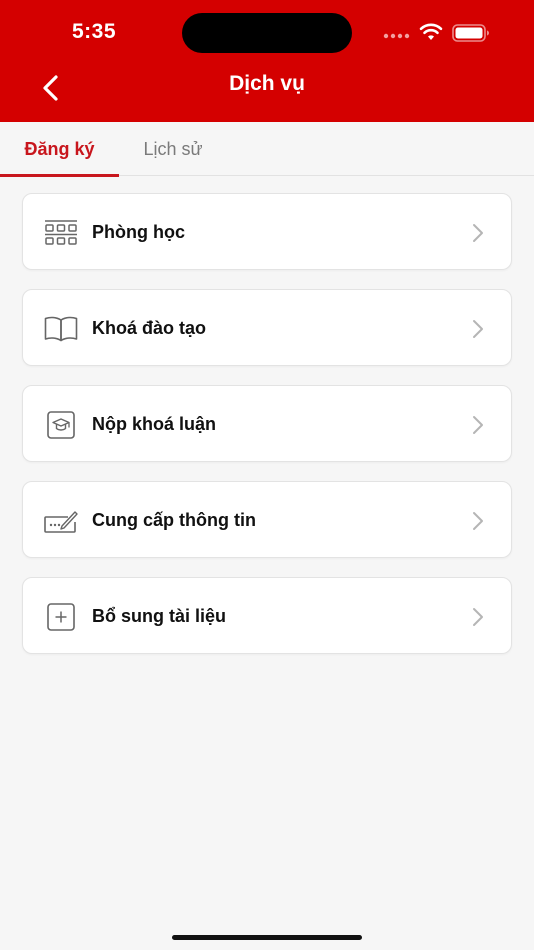 The image size is (534, 950). Describe the element at coordinates (61, 521) in the screenshot. I see `signature-pen-icon` at that location.